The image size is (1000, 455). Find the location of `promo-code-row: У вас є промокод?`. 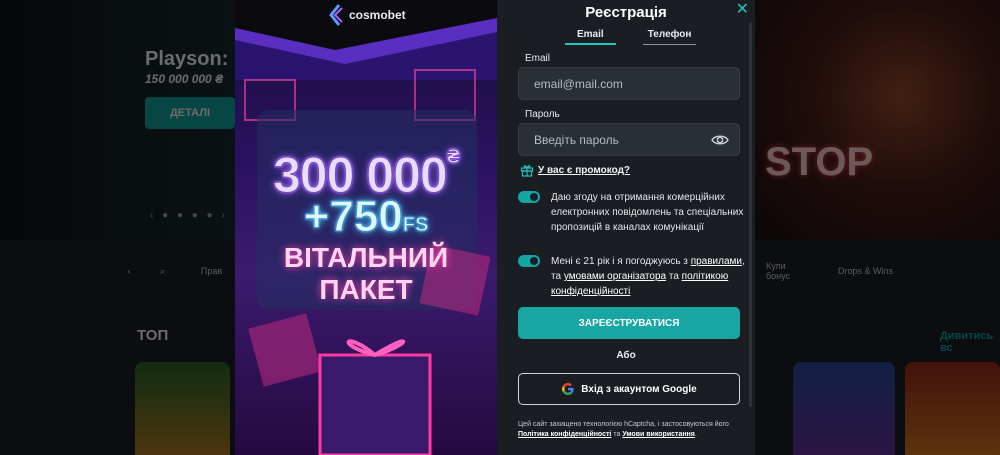

promo-code-row: У вас є промокод? is located at coordinates (575, 170).